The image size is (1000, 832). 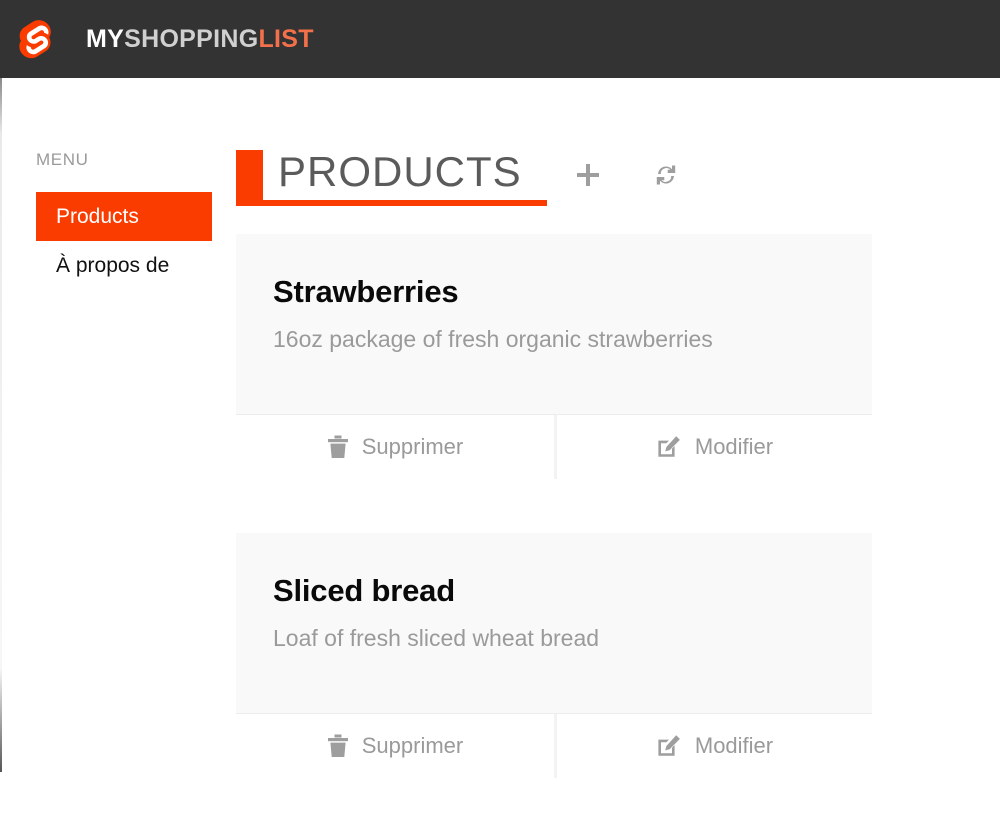 I want to click on refresh-button, so click(x=666, y=175).